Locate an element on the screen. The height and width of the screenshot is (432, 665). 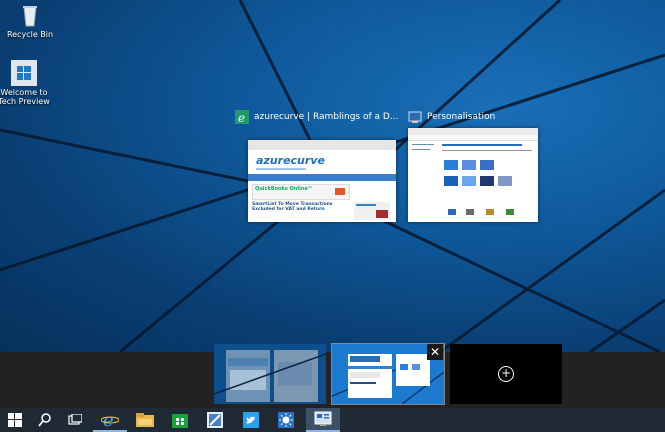
taskbar: e is located at coordinates (332, 420).